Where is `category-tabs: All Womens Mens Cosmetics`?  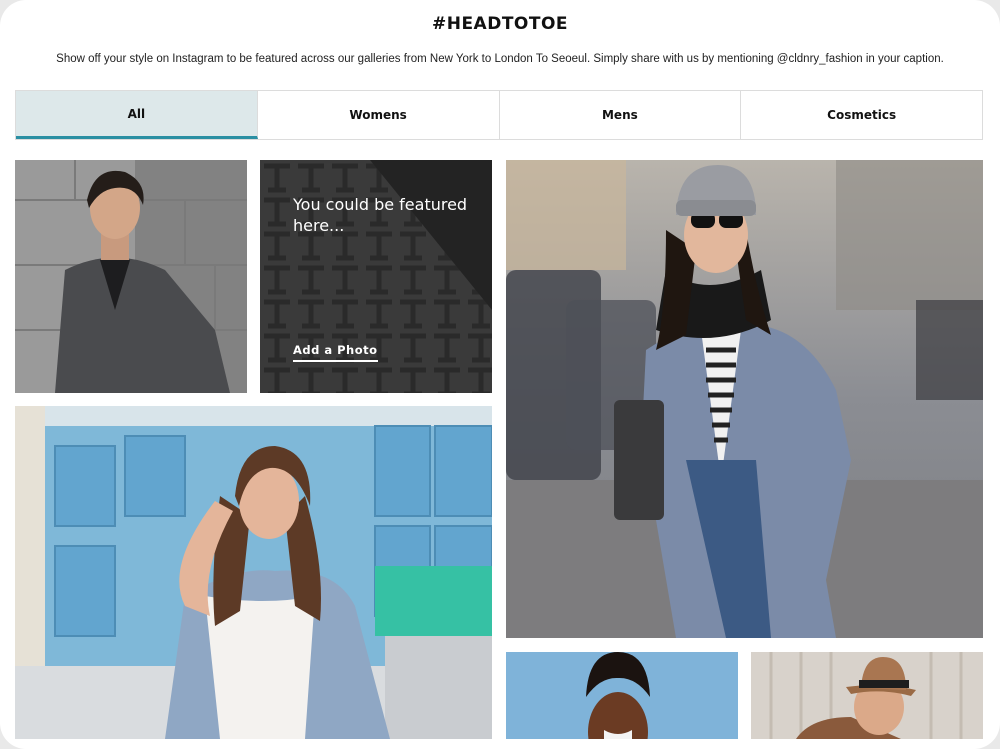 category-tabs: All Womens Mens Cosmetics is located at coordinates (499, 115).